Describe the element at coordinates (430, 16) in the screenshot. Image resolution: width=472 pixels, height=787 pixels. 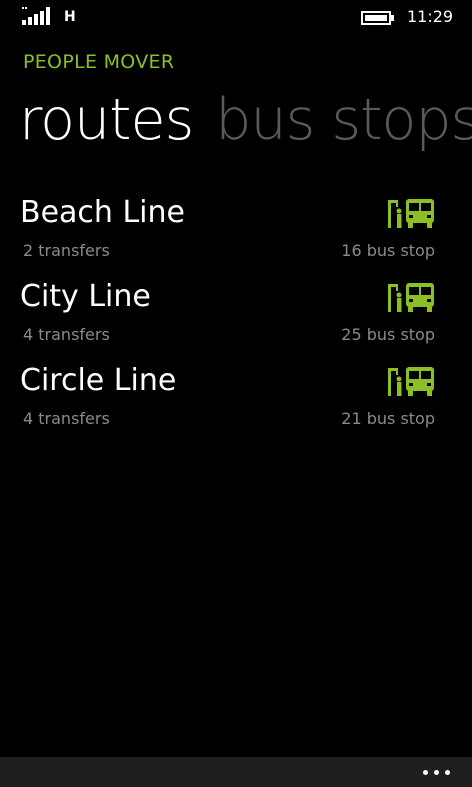
I see `clock: 11:29` at that location.